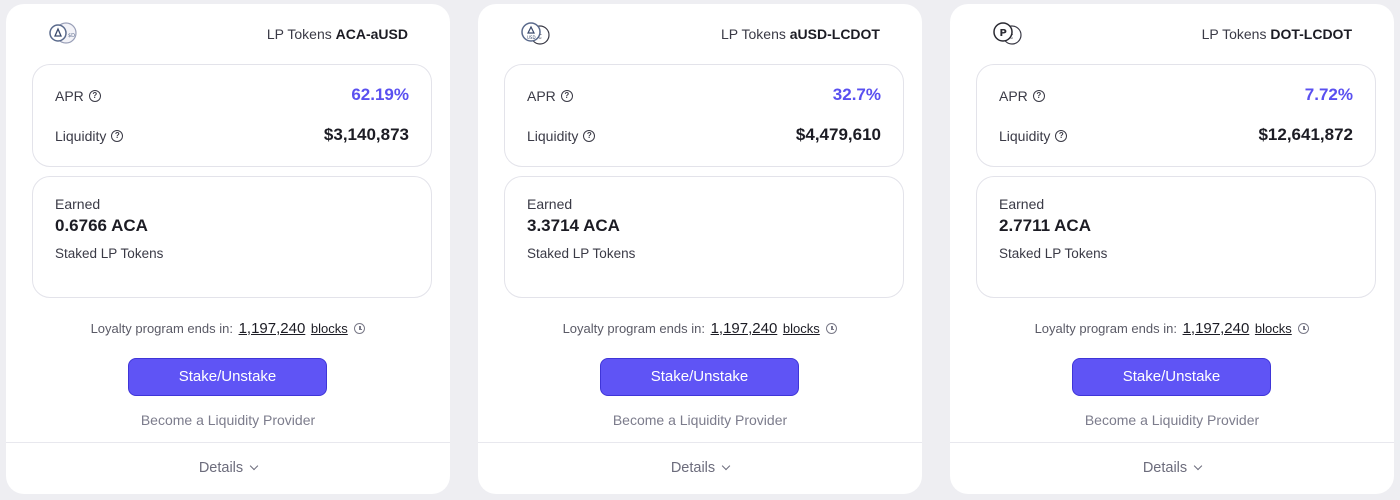 This screenshot has height=500, width=1400. I want to click on liquidity-row: Liquidity? $3,140,873, so click(232, 137).